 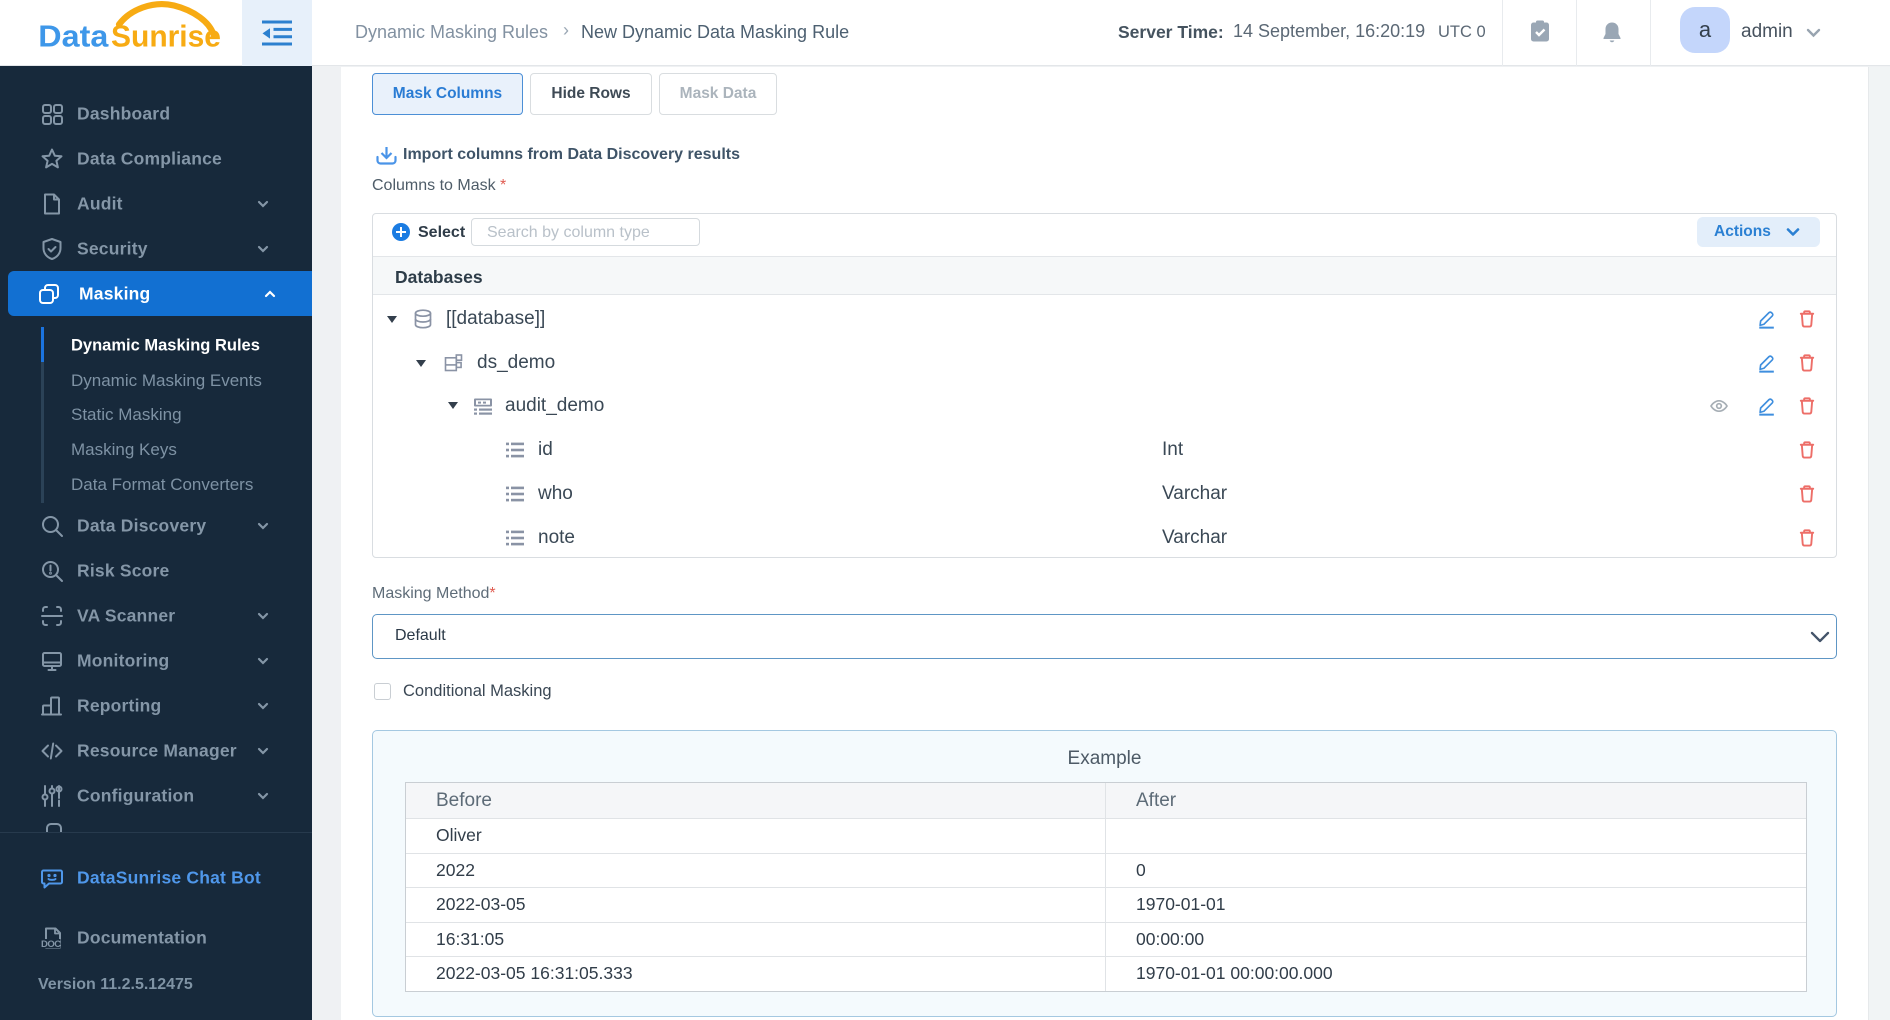 What do you see at coordinates (73, 36) in the screenshot?
I see `svg-text: Data` at bounding box center [73, 36].